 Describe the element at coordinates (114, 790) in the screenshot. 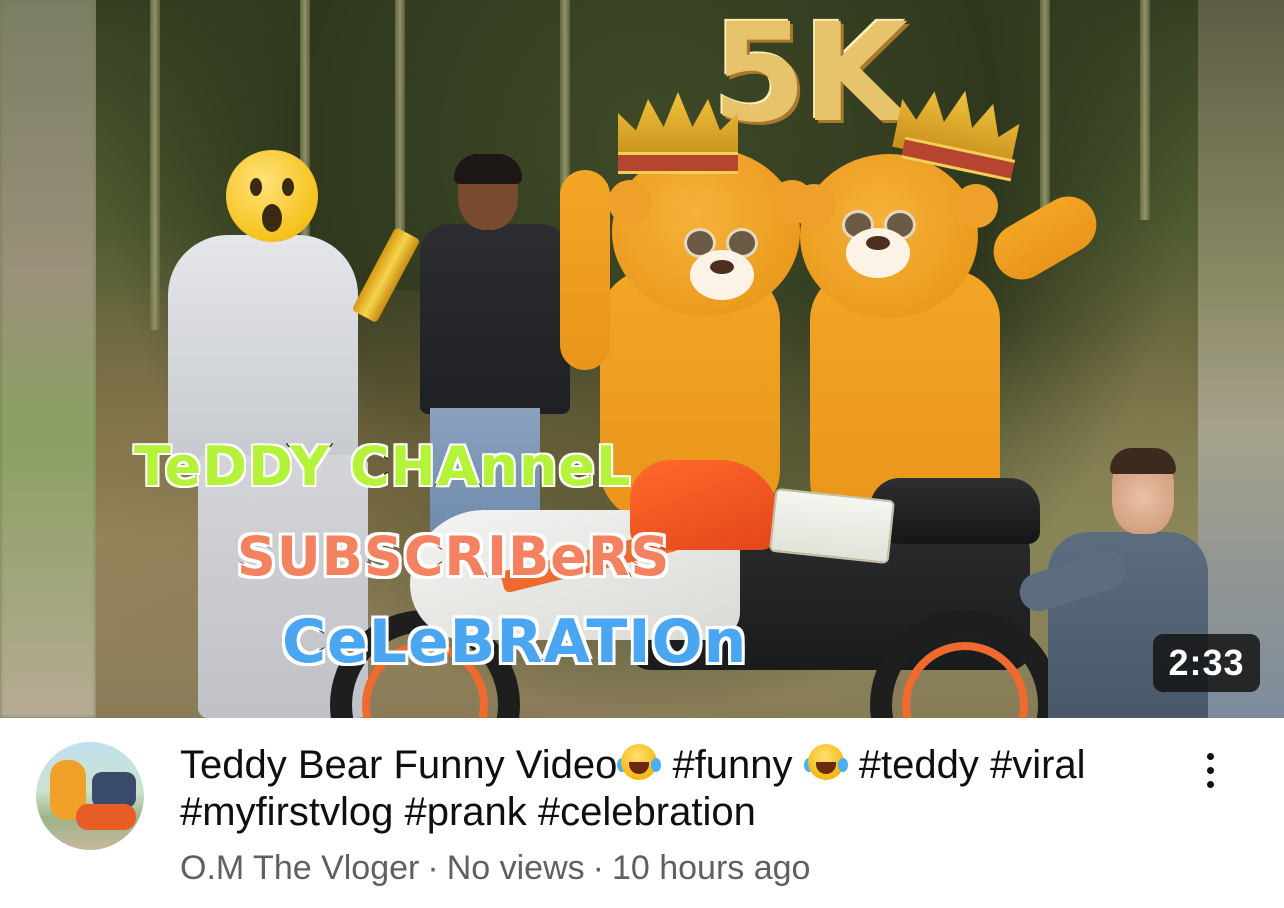

I see `avatar-people` at that location.